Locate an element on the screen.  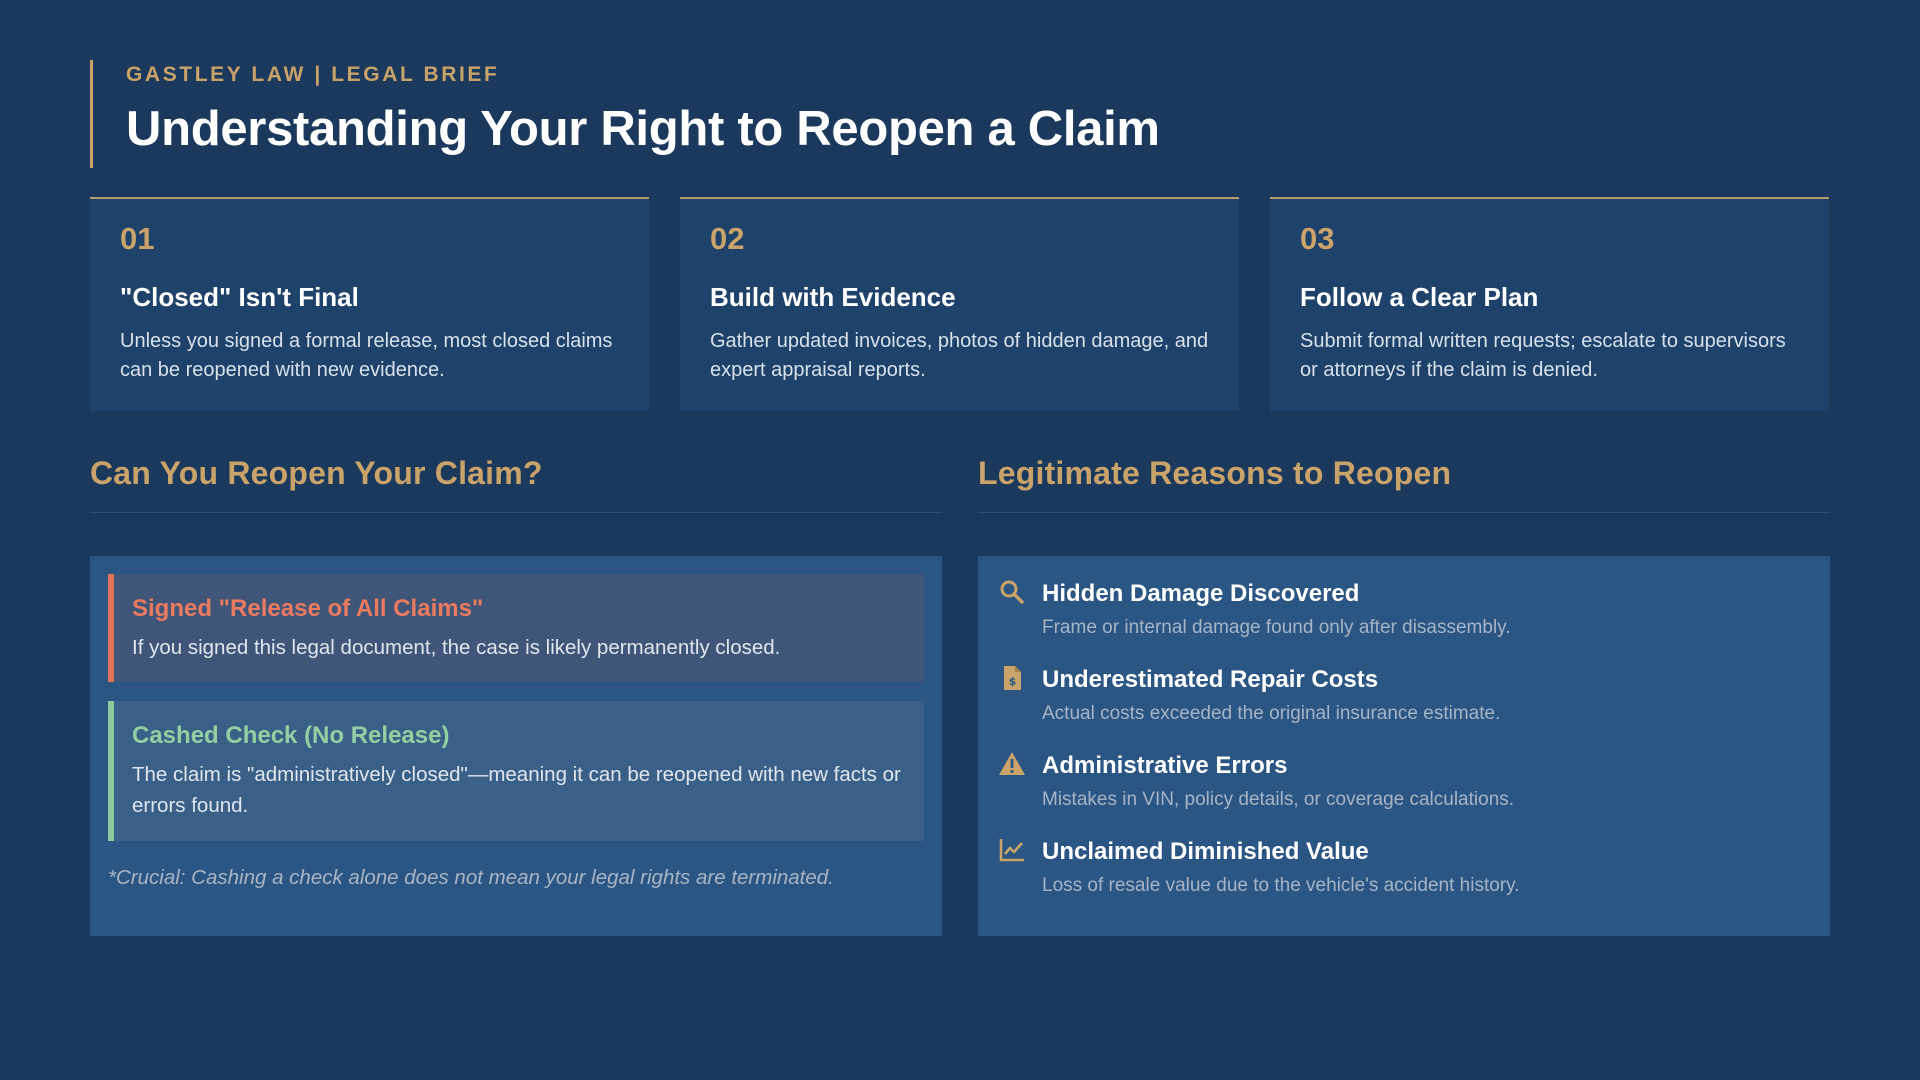
card-number: 03 is located at coordinates (1317, 238).